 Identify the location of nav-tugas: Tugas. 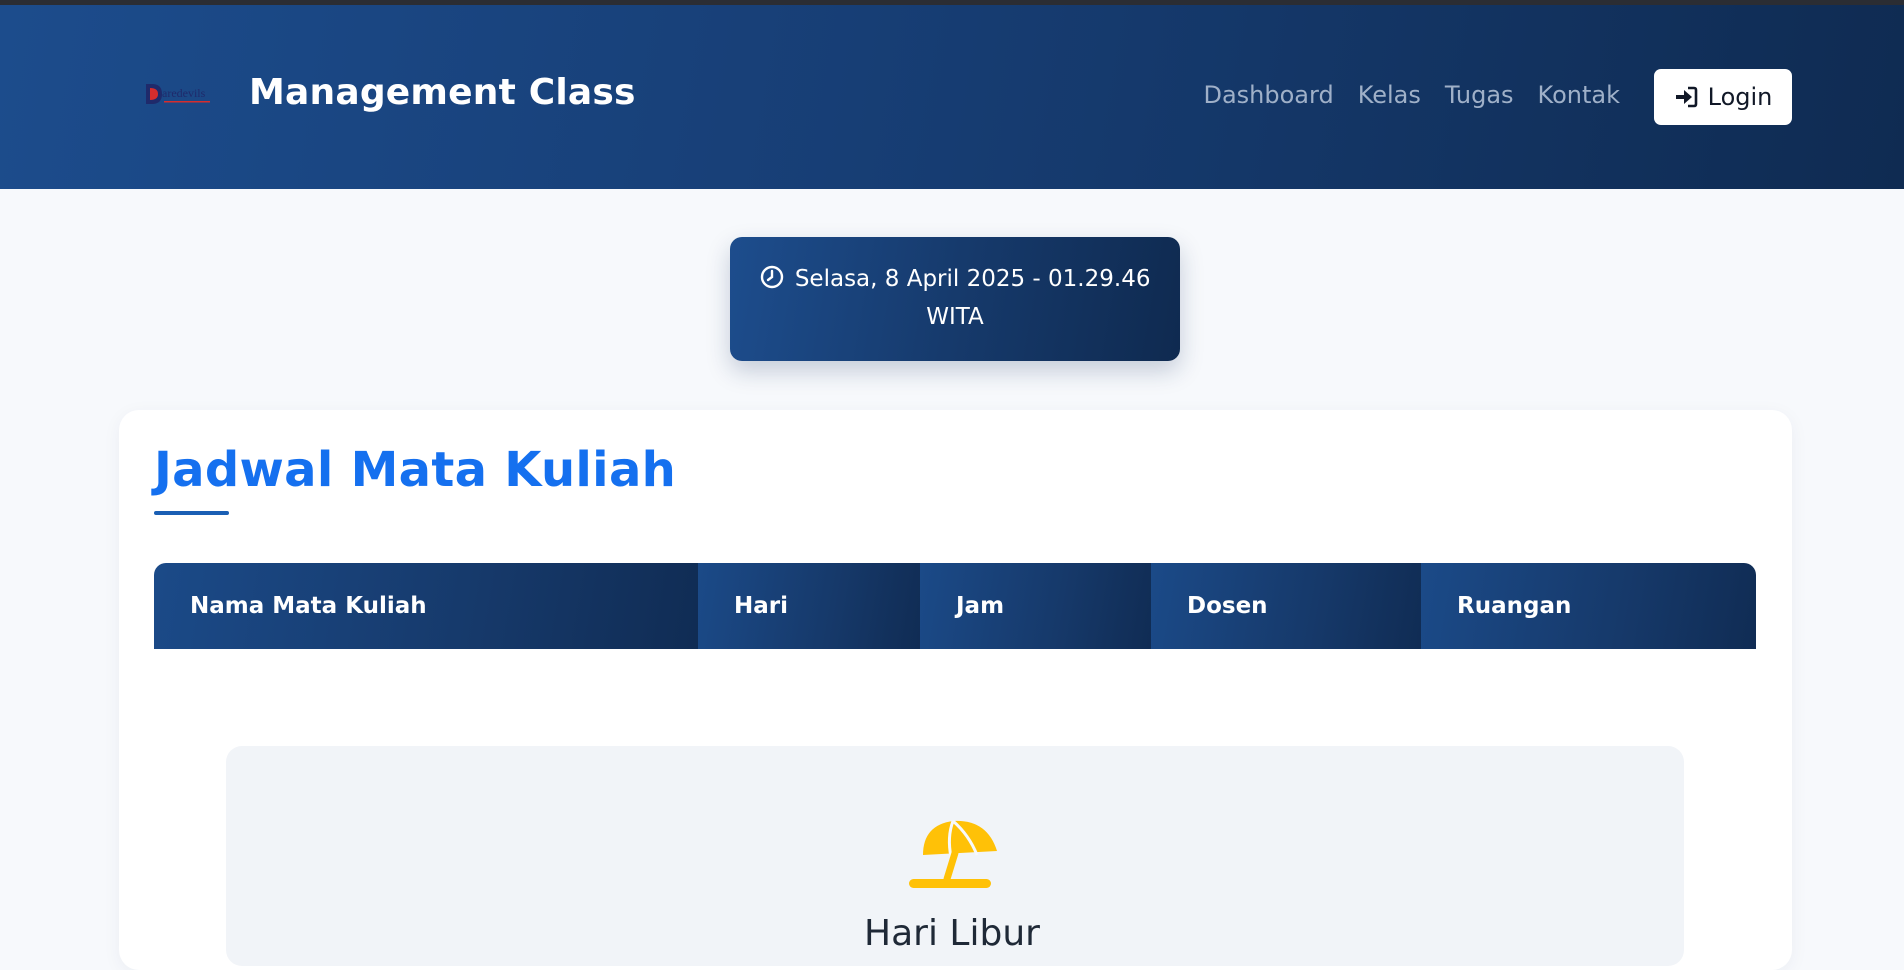
(1479, 95).